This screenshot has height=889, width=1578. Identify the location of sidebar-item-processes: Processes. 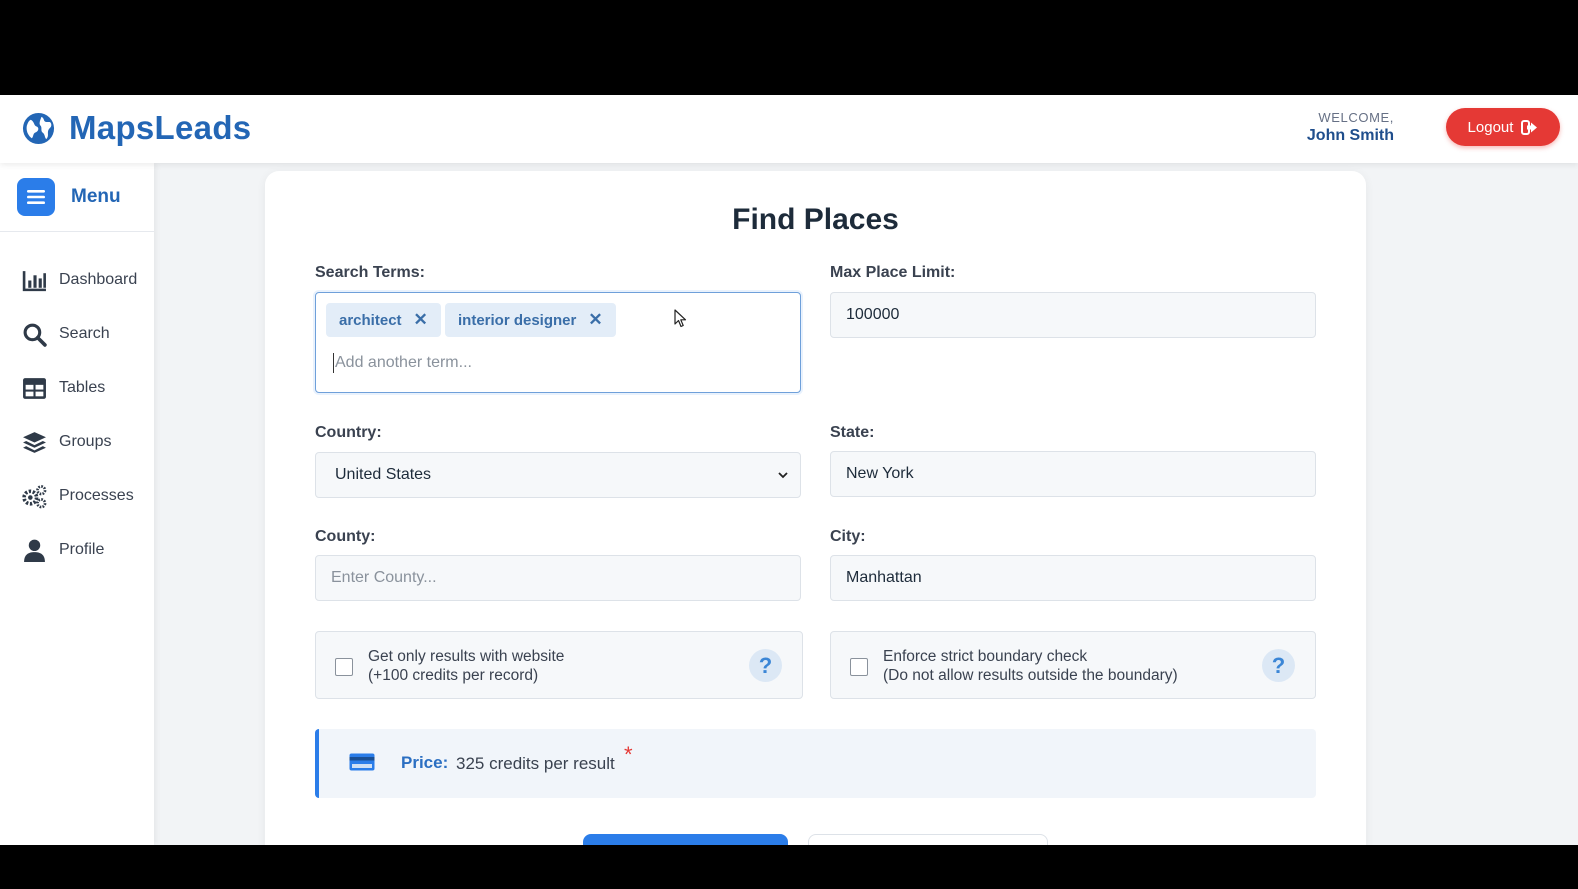
(77, 496).